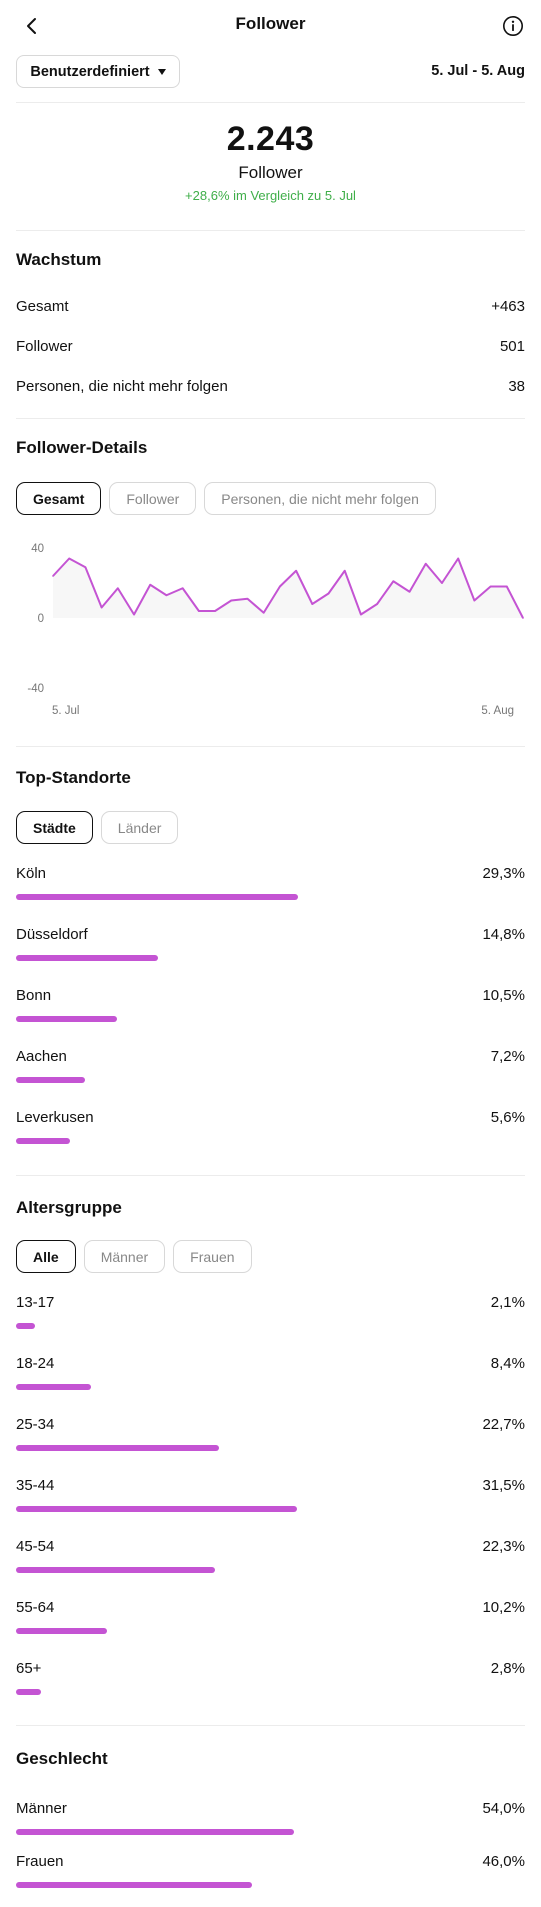  I want to click on tab-all: Alle, so click(46, 1256).